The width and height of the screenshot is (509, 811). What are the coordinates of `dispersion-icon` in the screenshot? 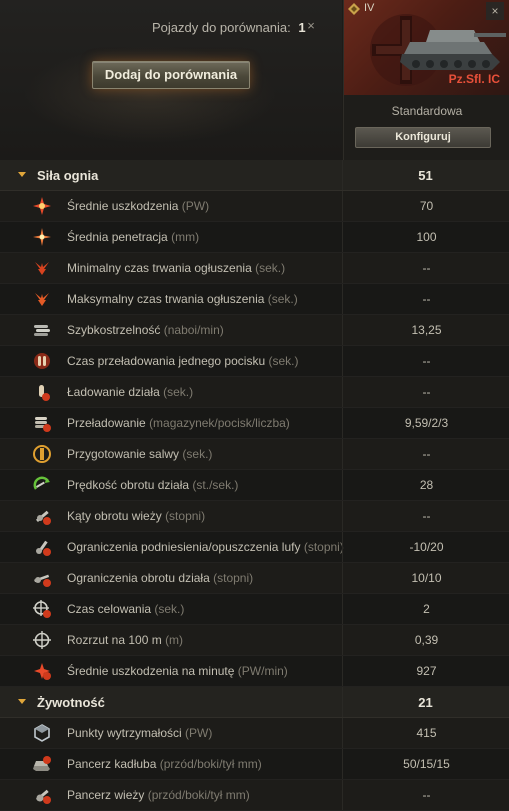 It's located at (42, 640).